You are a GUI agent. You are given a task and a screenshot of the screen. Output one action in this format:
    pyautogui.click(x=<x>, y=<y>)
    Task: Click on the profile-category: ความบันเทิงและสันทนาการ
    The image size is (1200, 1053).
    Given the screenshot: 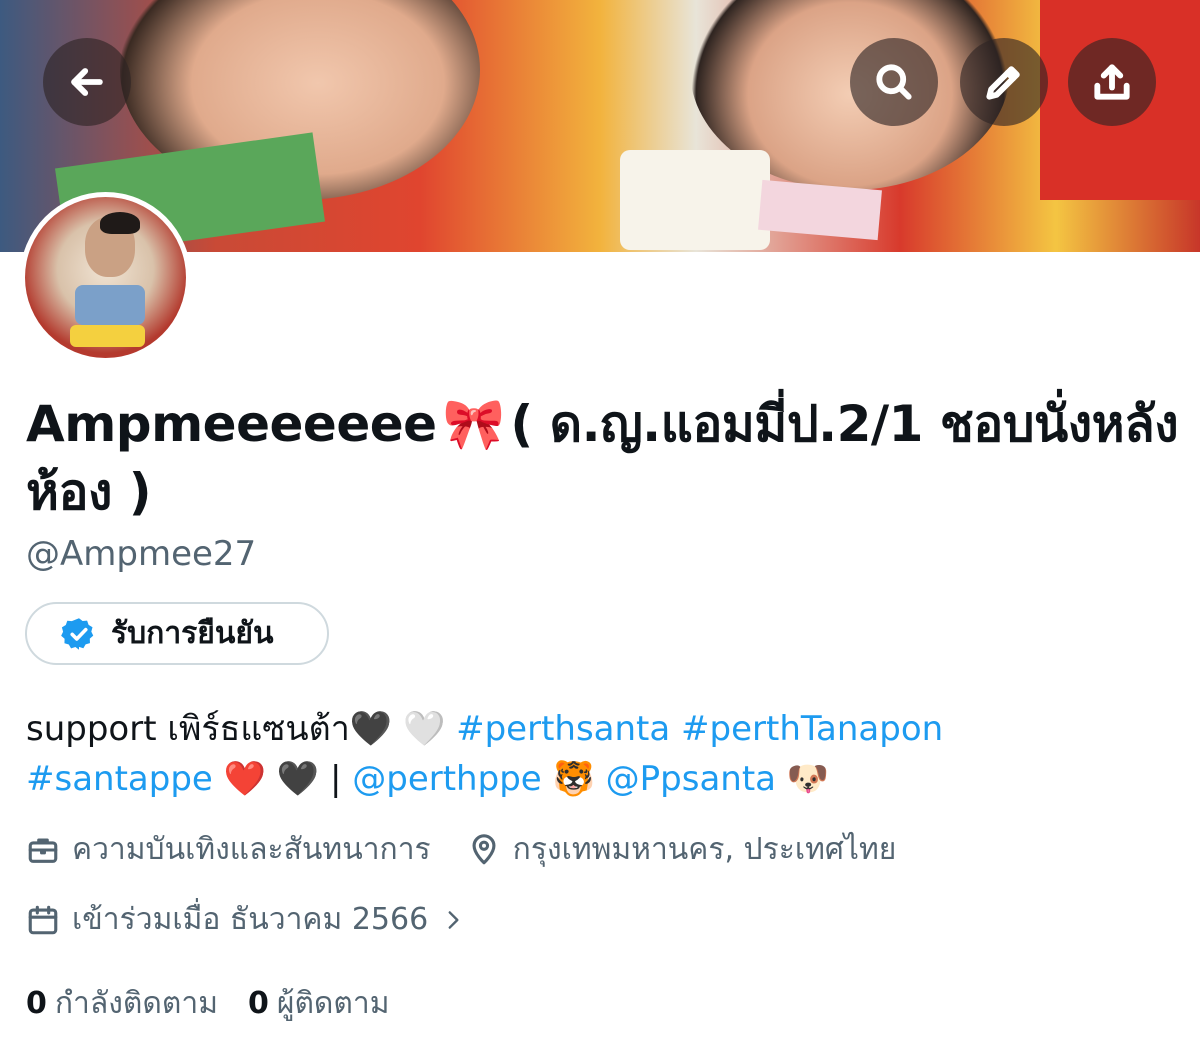 What is the action you would take?
    pyautogui.click(x=228, y=849)
    